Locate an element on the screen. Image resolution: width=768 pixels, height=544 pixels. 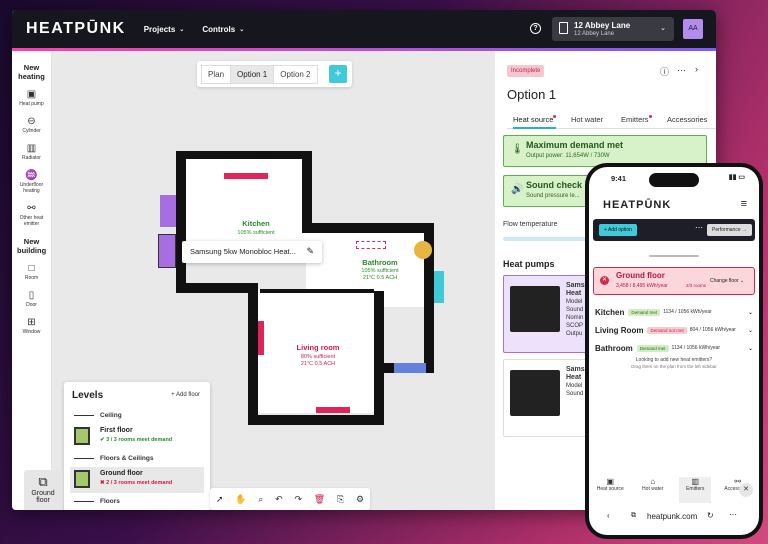
sidebar-item-radiator: ▥ Radiator is located at coordinates (31, 152).